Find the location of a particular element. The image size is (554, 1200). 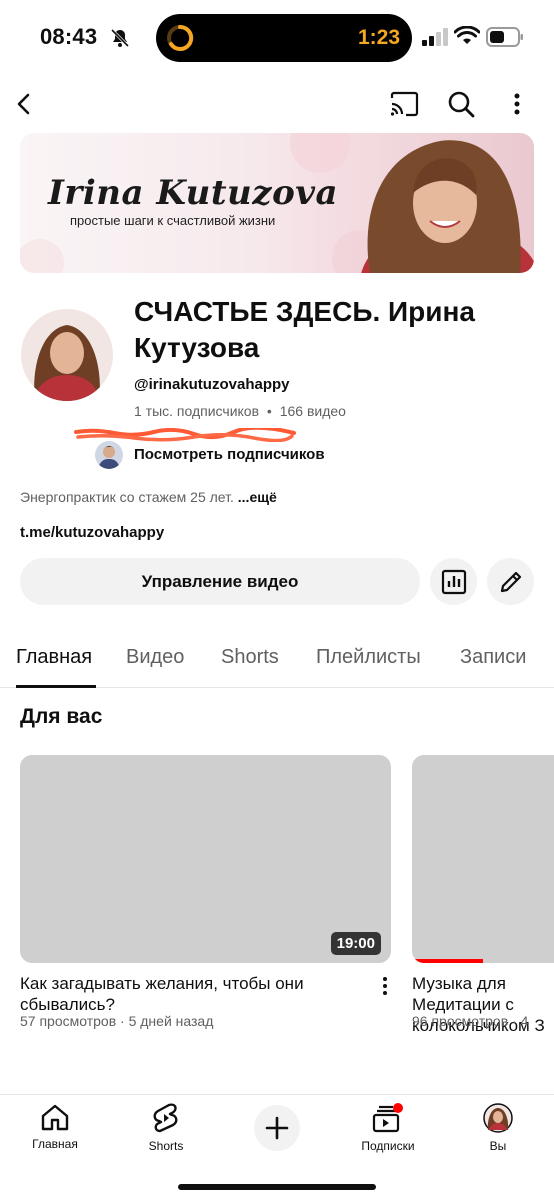

channel-handle: @irinakutuzovahappy is located at coordinates (212, 384).